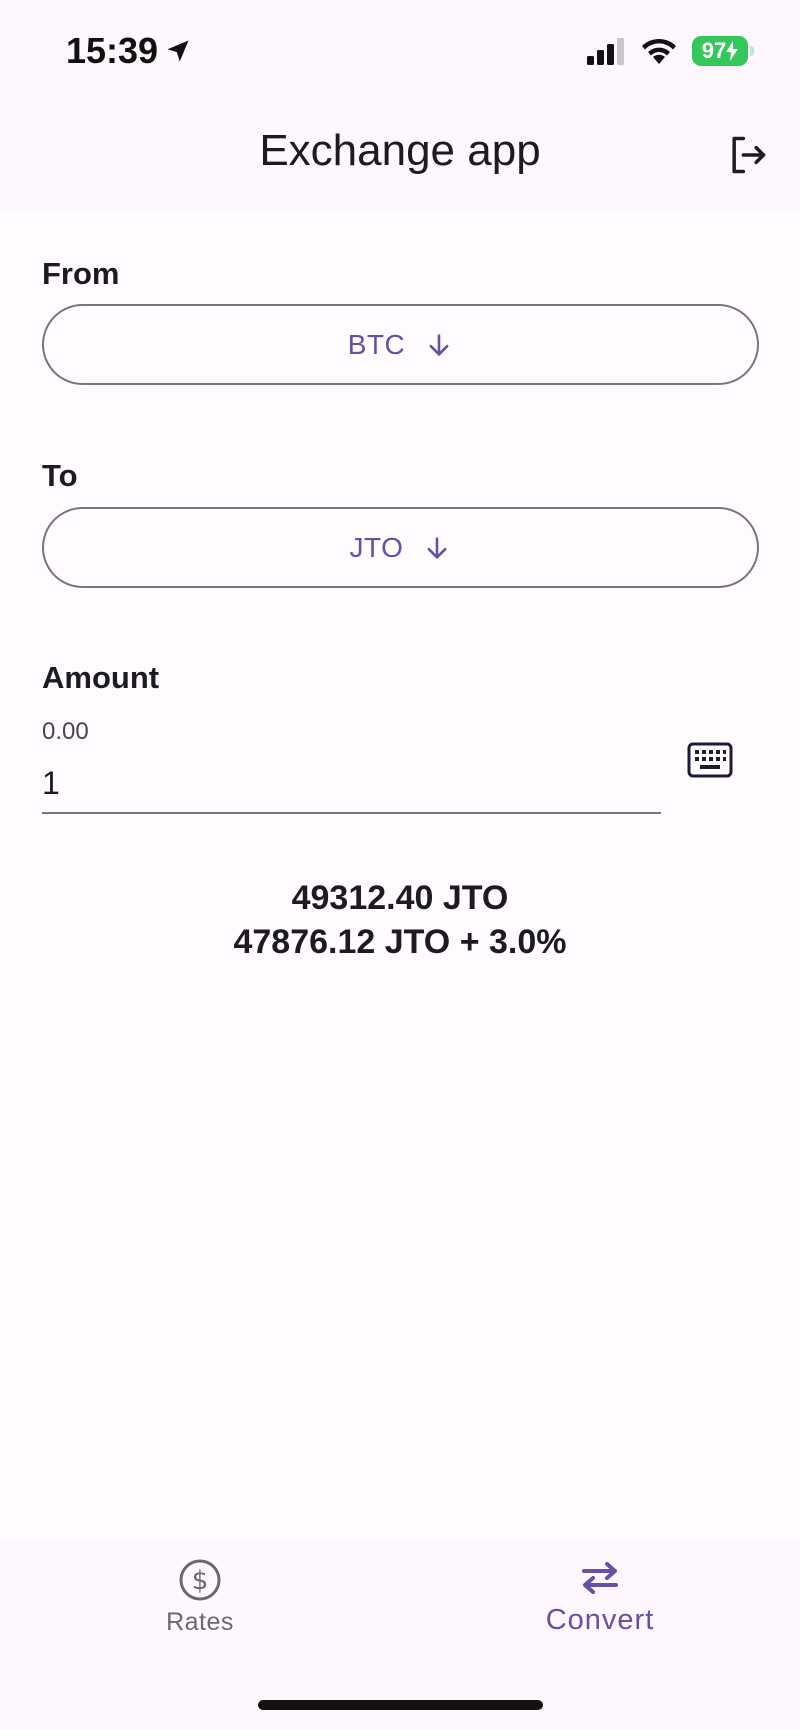  I want to click on logout-icon, so click(749, 155).